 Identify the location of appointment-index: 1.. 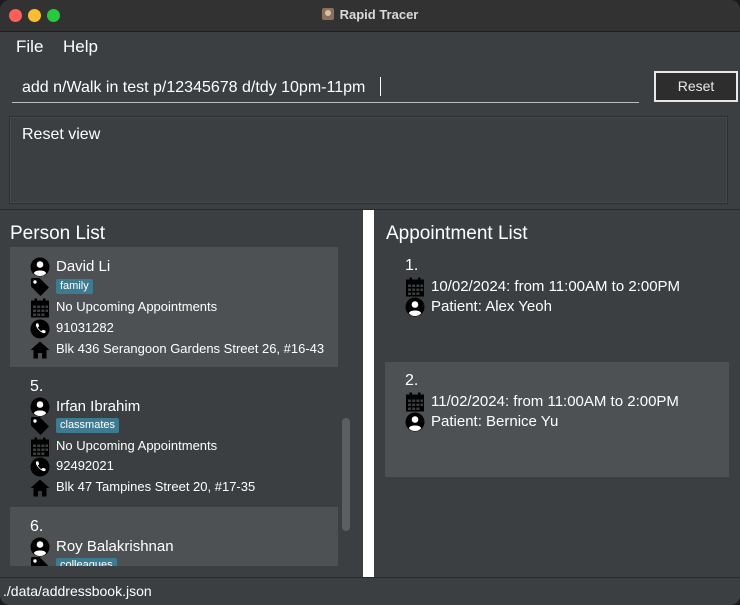
(412, 265).